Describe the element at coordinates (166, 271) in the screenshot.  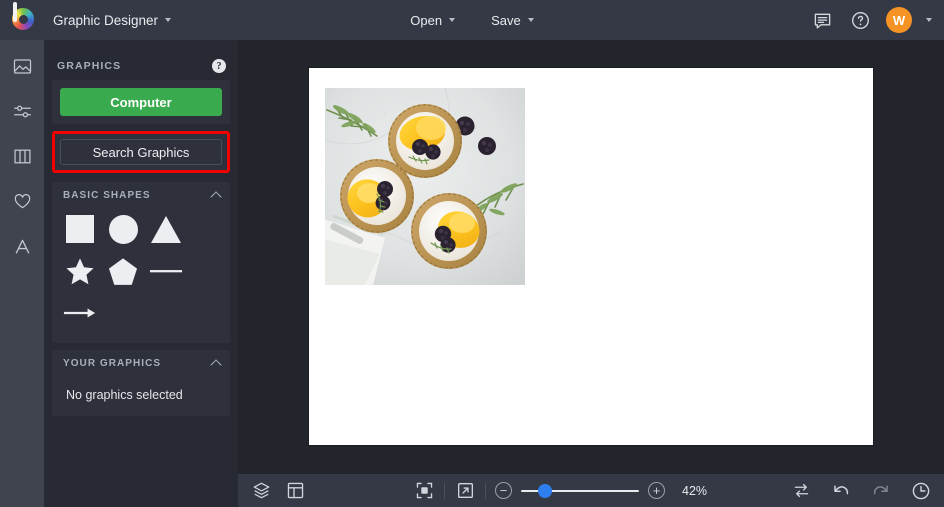
I see `line-shape` at that location.